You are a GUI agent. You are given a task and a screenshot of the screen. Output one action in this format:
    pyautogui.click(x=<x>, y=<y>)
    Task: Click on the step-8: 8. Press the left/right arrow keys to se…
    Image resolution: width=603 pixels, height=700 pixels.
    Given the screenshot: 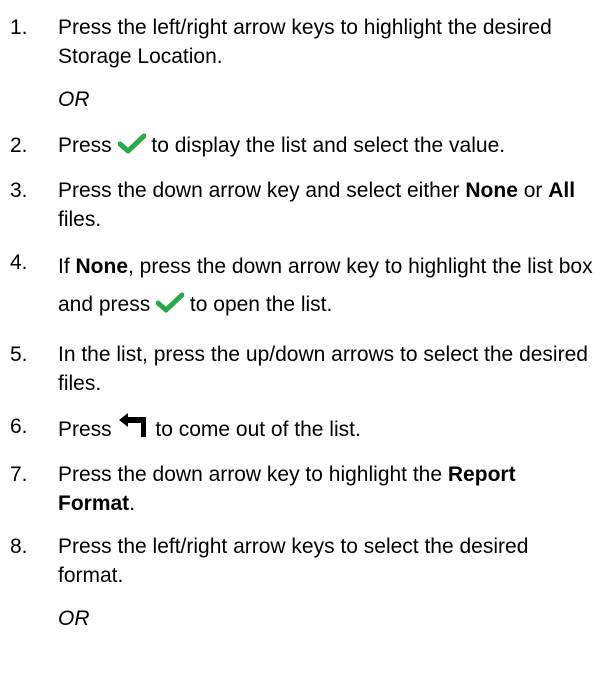 What is the action you would take?
    pyautogui.click(x=302, y=561)
    